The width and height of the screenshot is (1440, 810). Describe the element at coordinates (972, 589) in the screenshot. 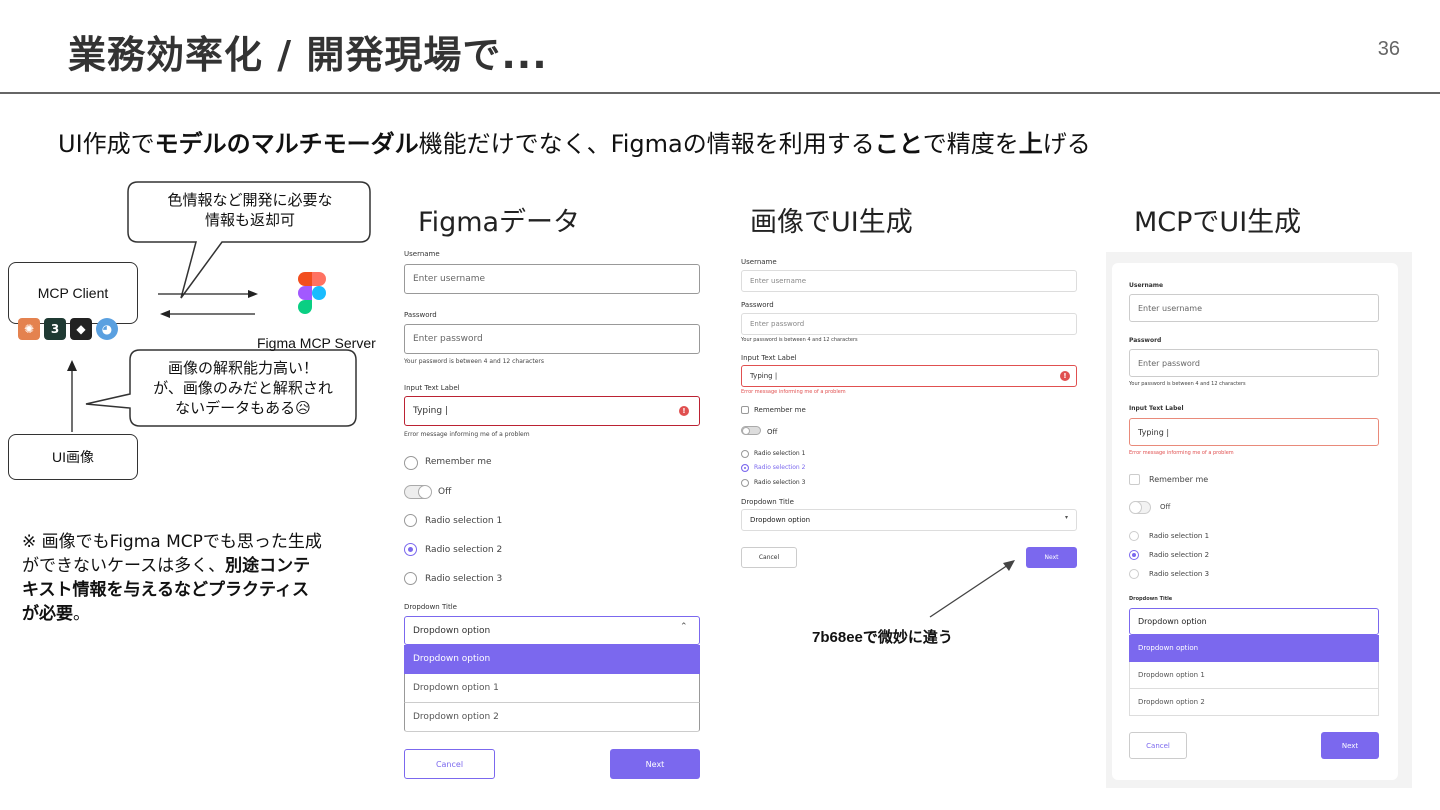

I see `diff-arrow` at that location.